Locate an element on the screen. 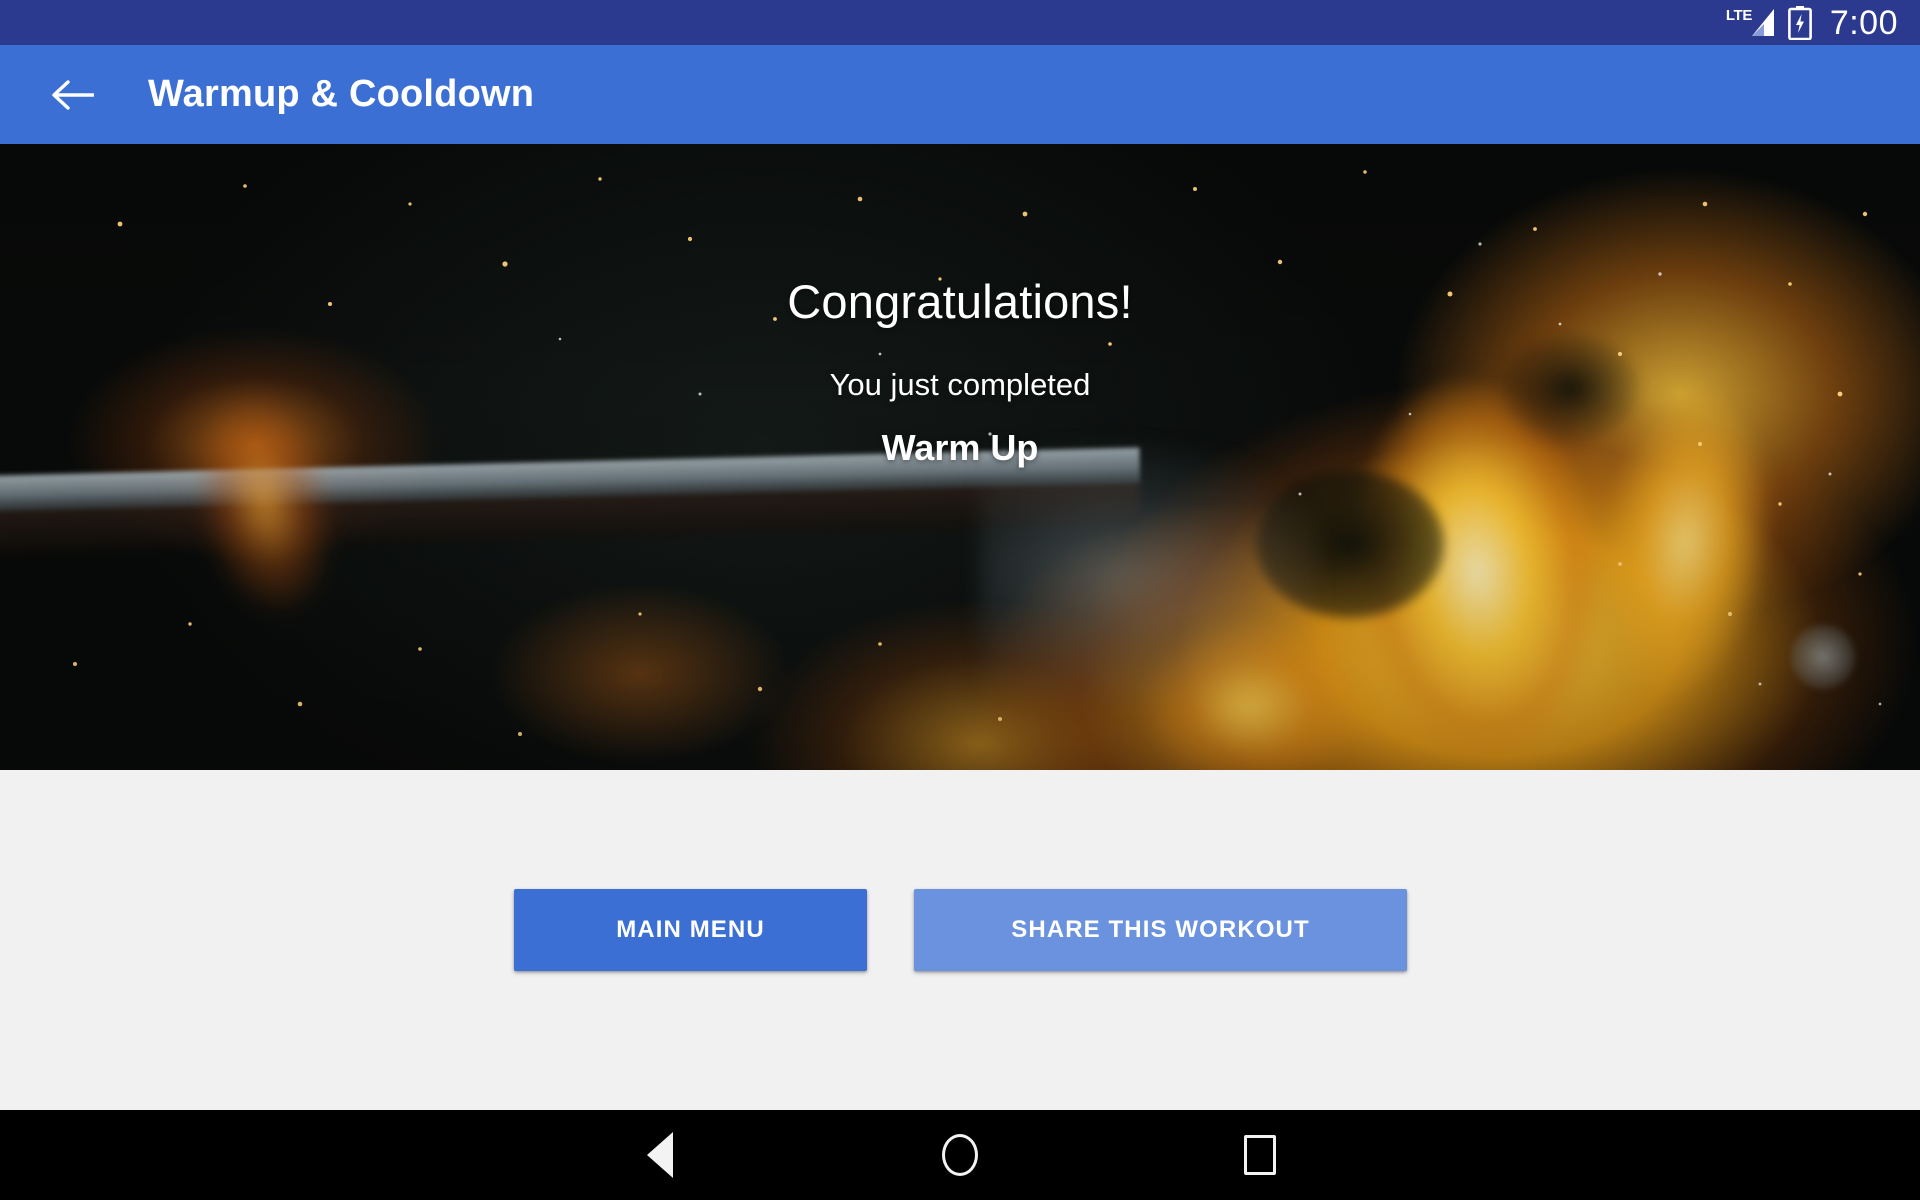 This screenshot has height=1200, width=1920. nav-recents-button is located at coordinates (1260, 1155).